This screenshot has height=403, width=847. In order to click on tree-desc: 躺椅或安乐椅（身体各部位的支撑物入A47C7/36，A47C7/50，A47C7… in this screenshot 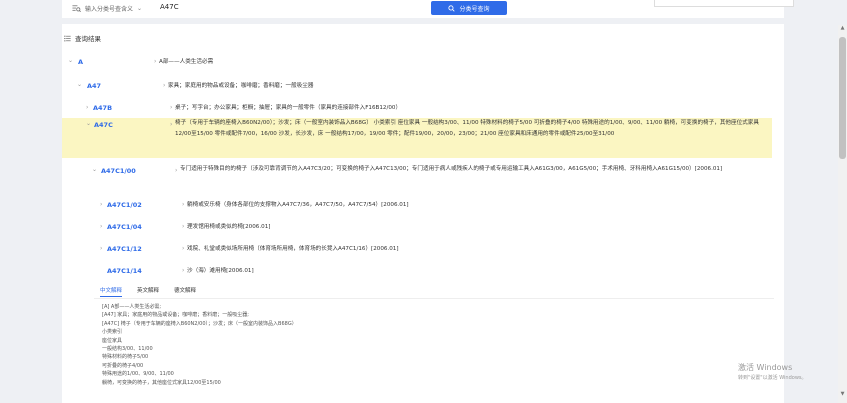, I will do `click(298, 205)`.